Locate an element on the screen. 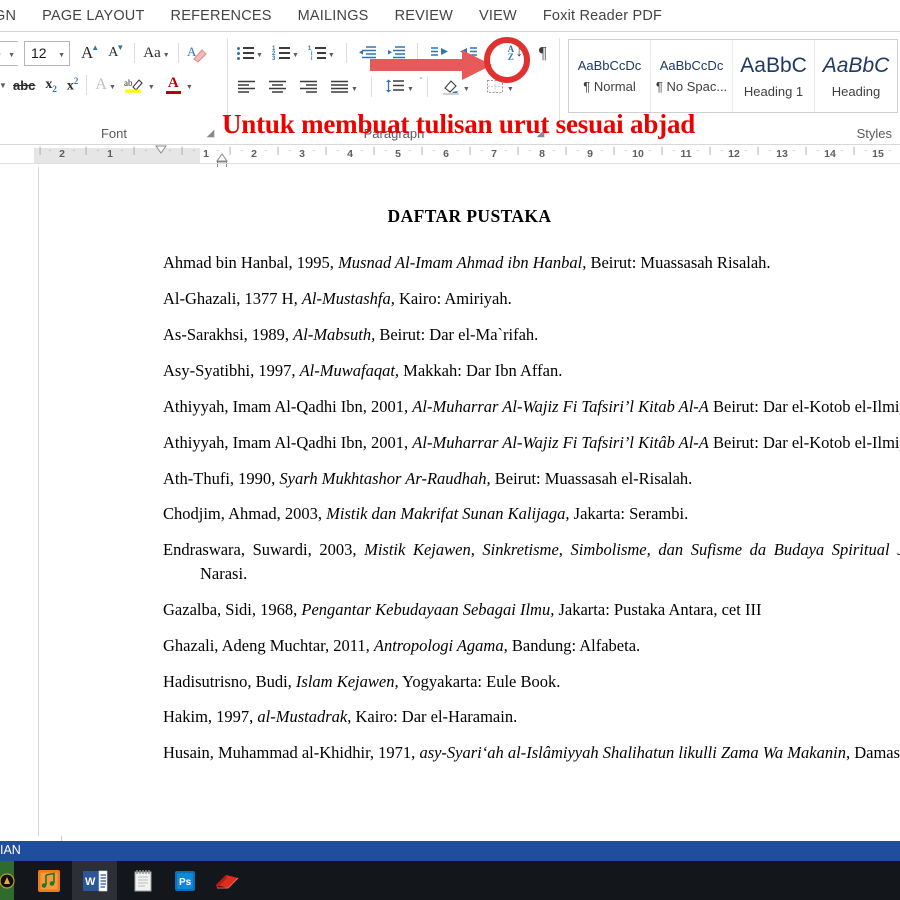 The image size is (900, 900). align-left-icon is located at coordinates (246, 87).